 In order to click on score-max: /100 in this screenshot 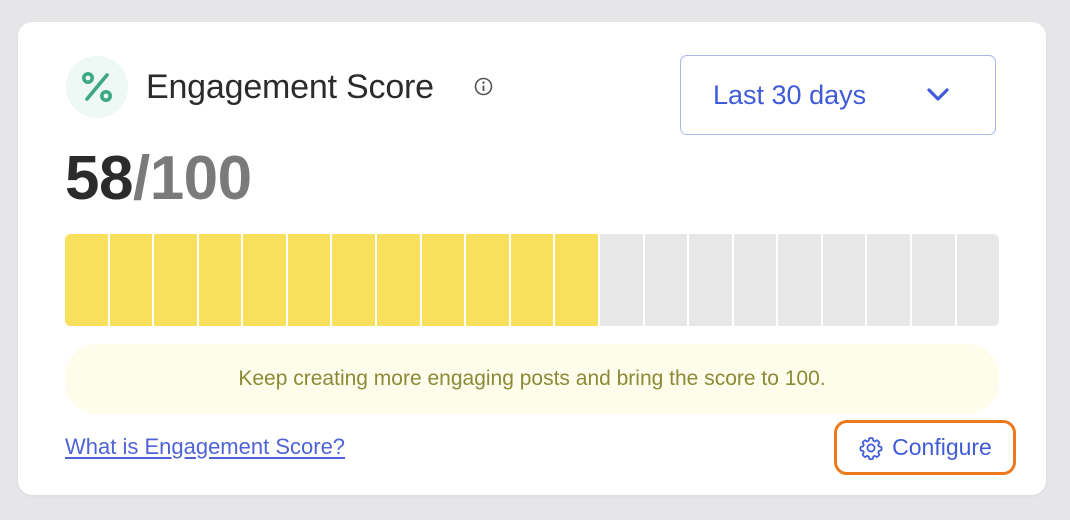, I will do `click(192, 178)`.